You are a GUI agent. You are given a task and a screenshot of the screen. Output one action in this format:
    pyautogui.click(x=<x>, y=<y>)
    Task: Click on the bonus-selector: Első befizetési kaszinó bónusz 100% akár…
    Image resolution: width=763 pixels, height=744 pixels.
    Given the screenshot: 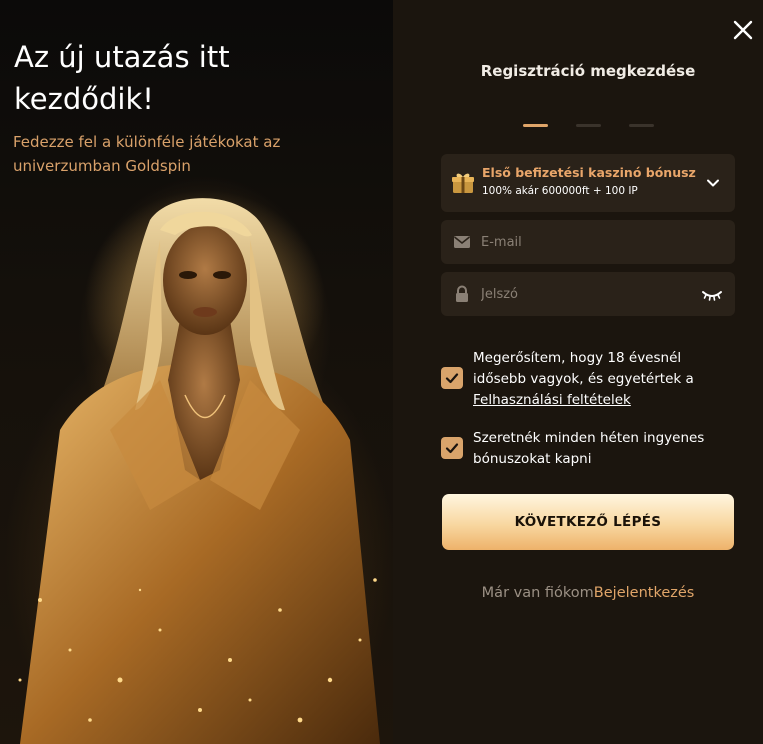 What is the action you would take?
    pyautogui.click(x=588, y=183)
    